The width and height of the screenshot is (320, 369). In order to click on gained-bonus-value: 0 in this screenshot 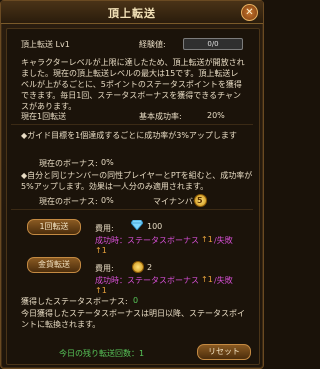, I will do `click(136, 300)`.